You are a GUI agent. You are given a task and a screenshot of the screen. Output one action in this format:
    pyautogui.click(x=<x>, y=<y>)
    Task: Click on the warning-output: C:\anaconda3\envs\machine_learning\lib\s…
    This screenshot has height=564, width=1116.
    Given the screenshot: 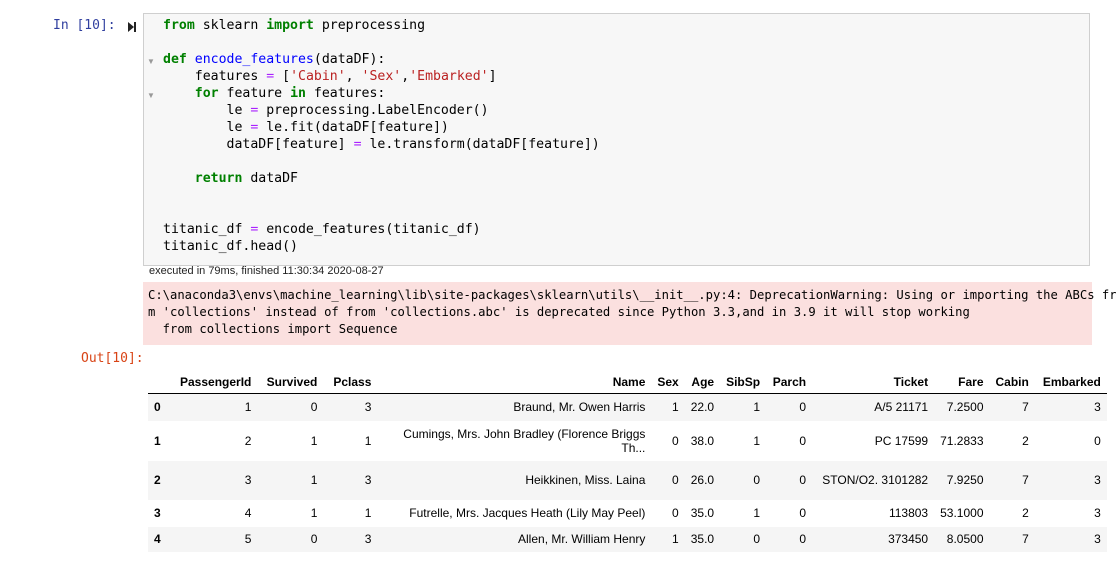 What is the action you would take?
    pyautogui.click(x=629, y=313)
    